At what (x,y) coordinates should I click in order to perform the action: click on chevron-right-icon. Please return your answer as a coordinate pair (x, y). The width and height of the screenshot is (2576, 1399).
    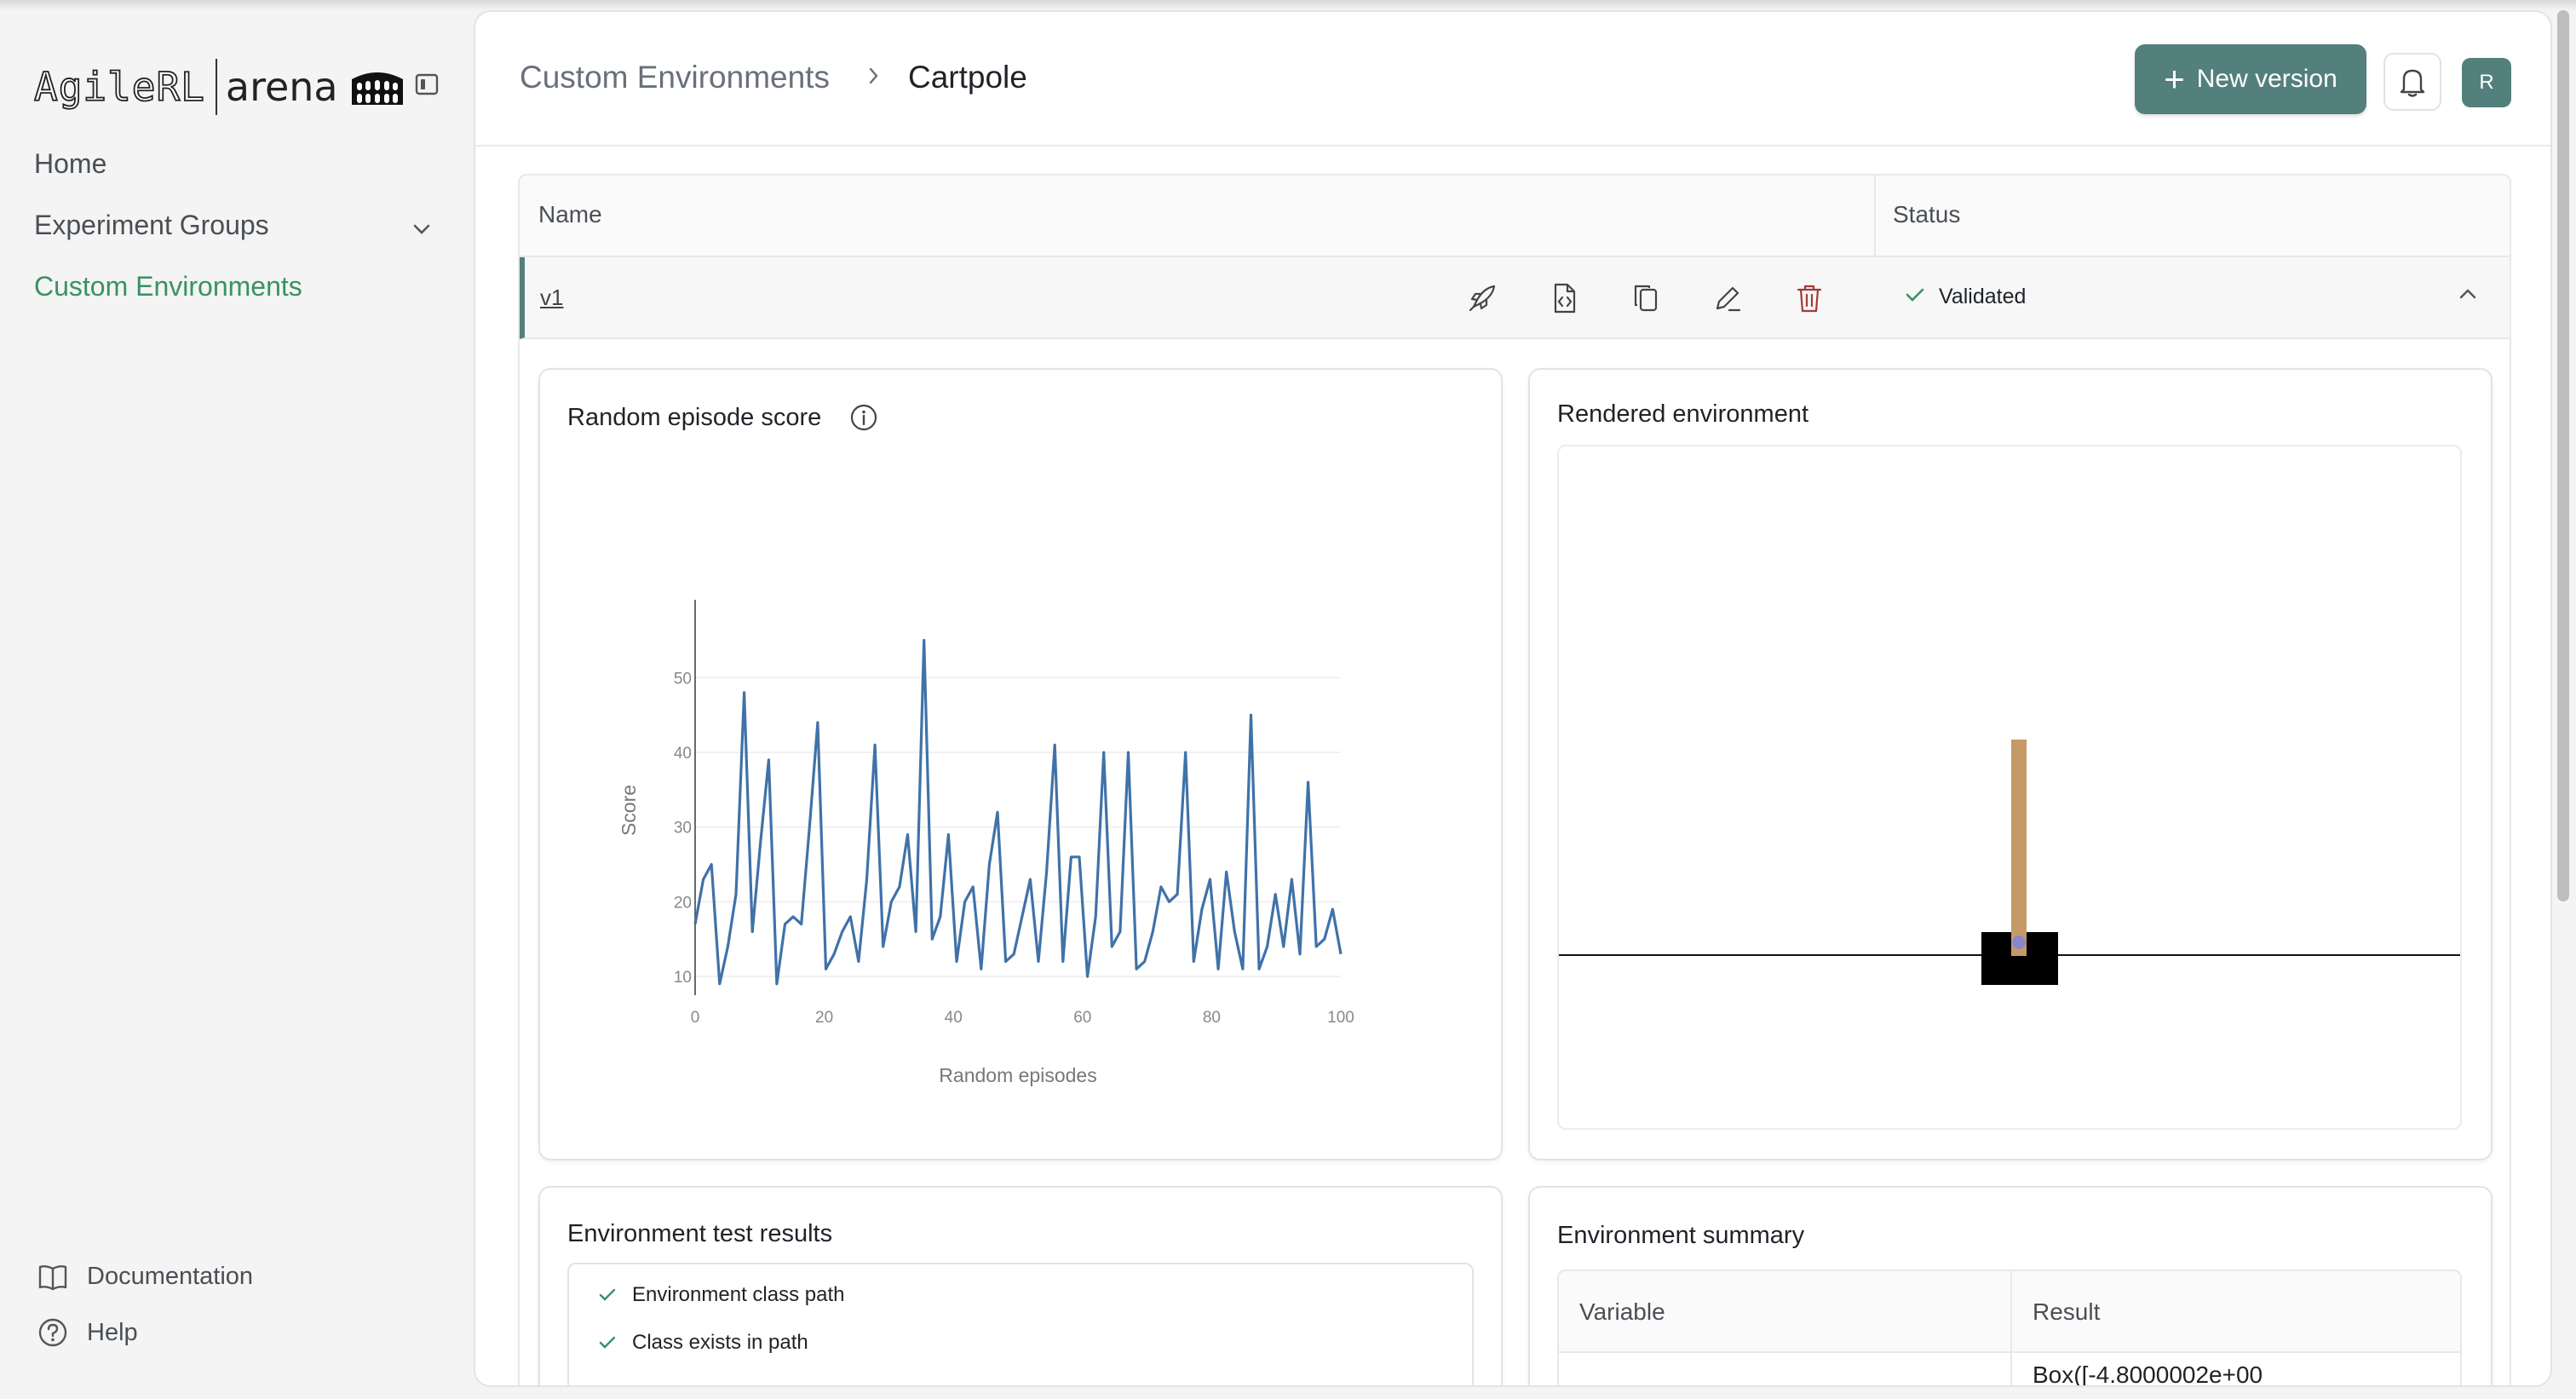
    Looking at the image, I should click on (874, 76).